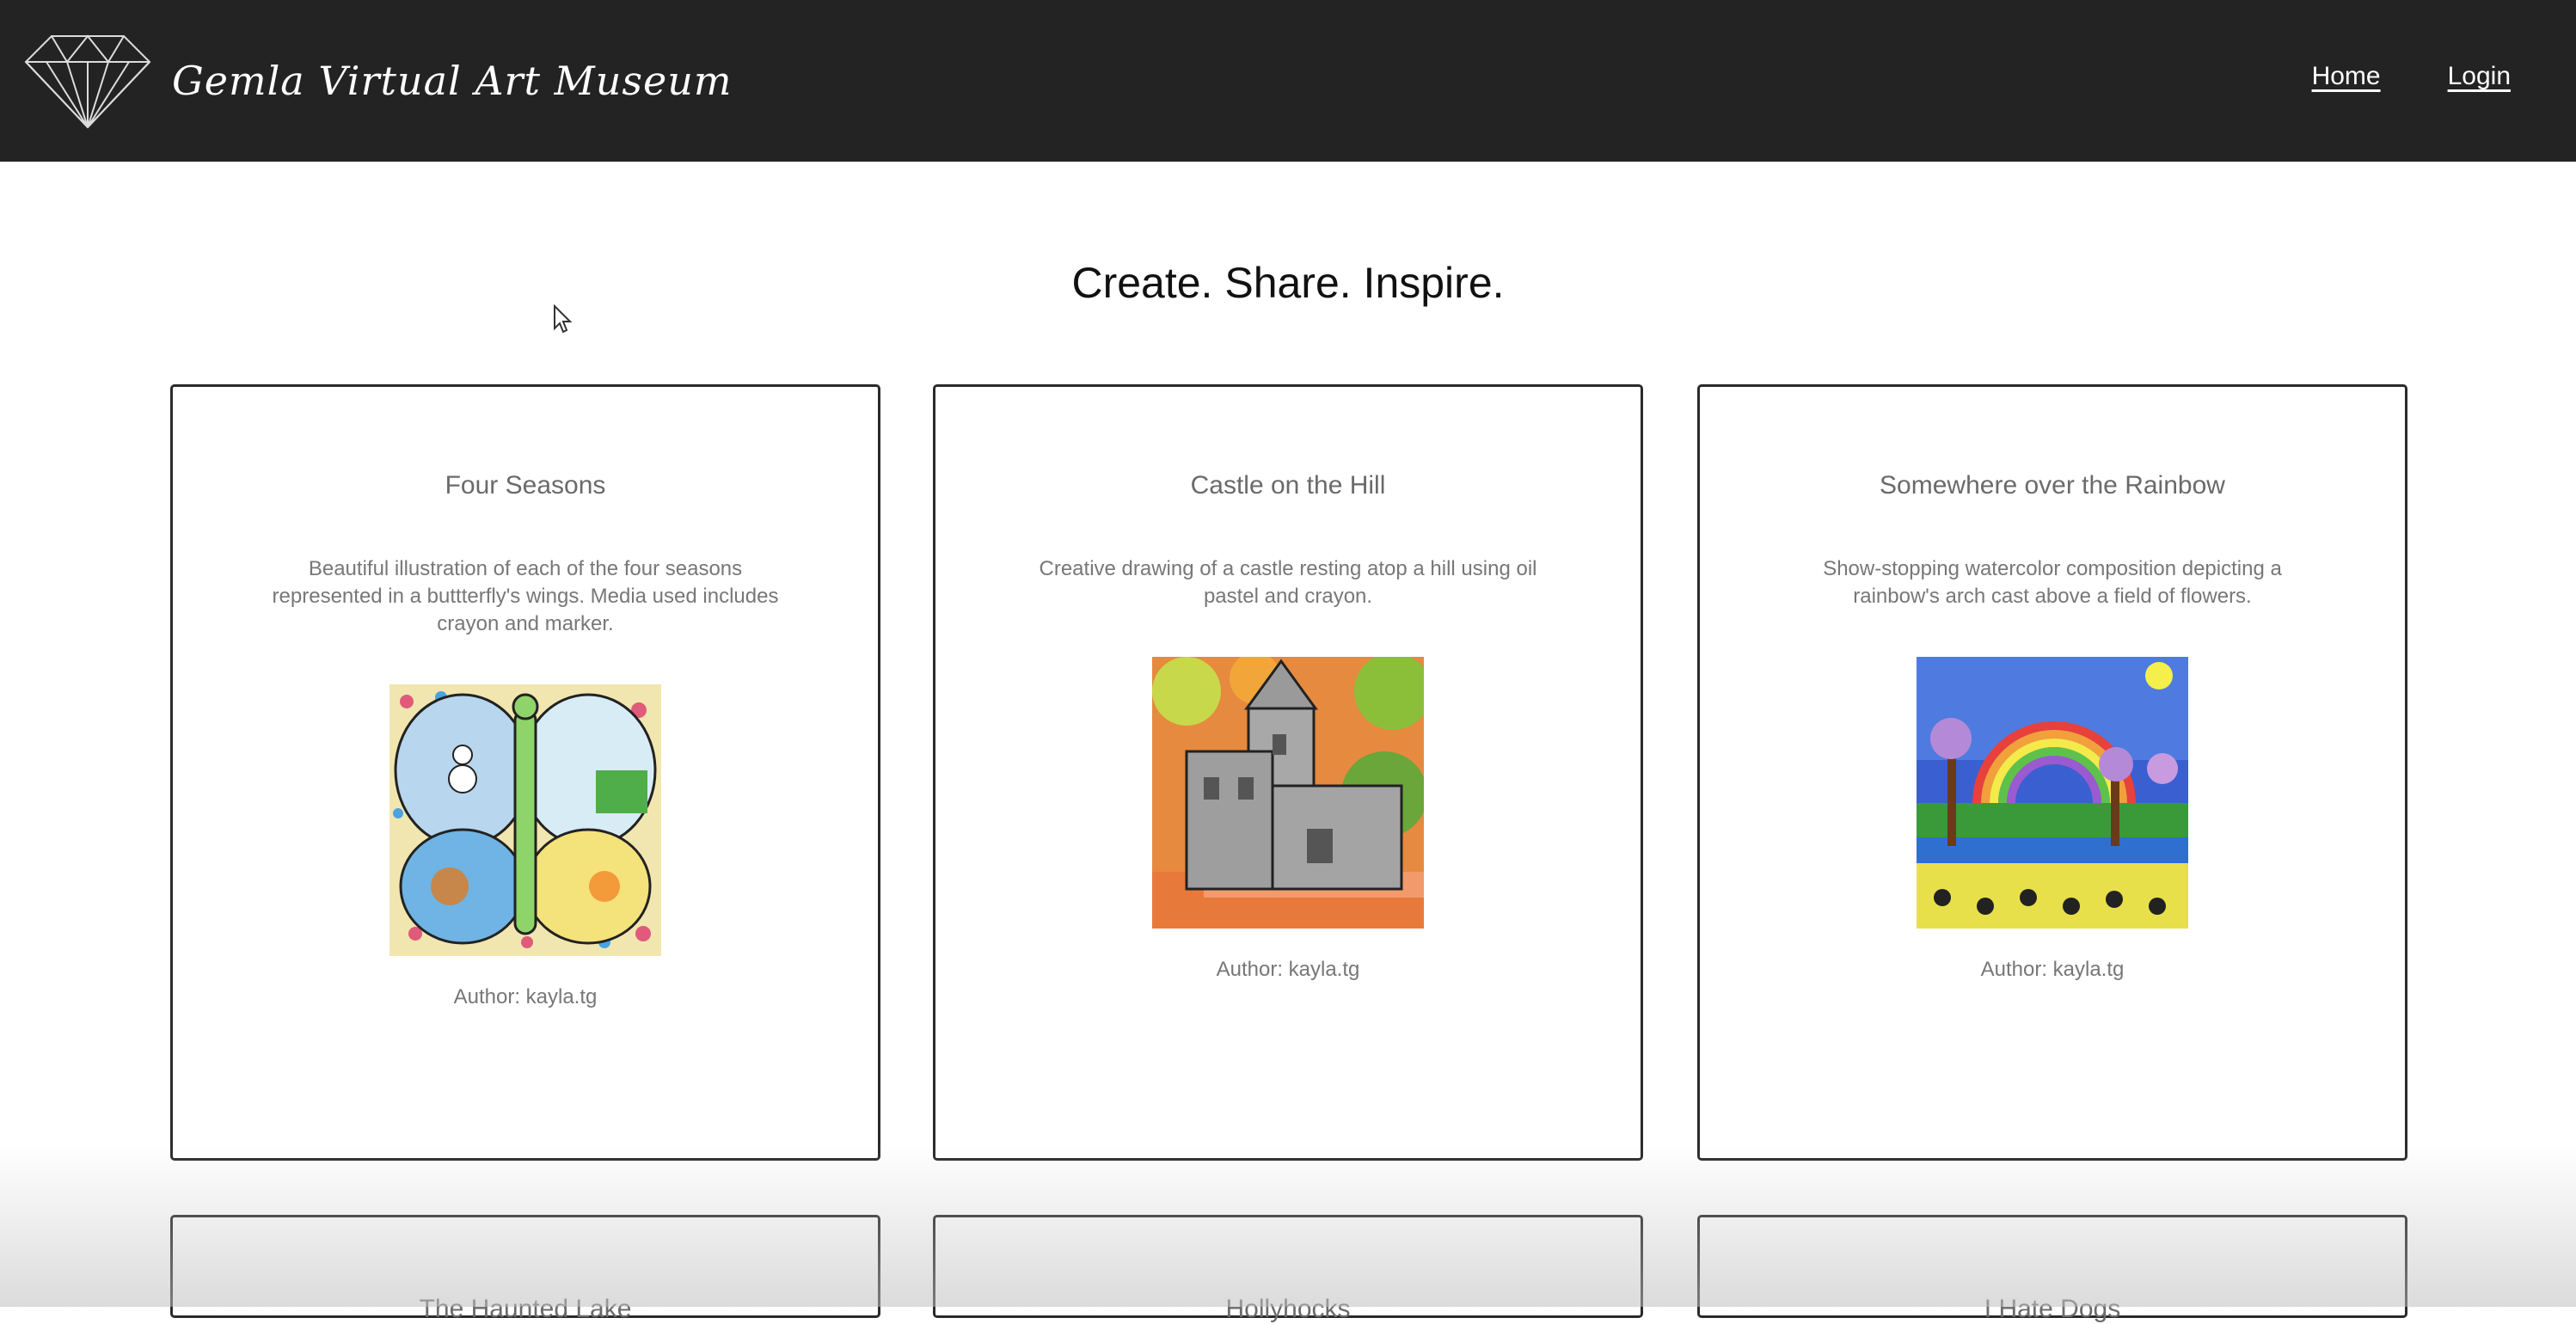  I want to click on main-nav: Home Login, so click(2411, 76).